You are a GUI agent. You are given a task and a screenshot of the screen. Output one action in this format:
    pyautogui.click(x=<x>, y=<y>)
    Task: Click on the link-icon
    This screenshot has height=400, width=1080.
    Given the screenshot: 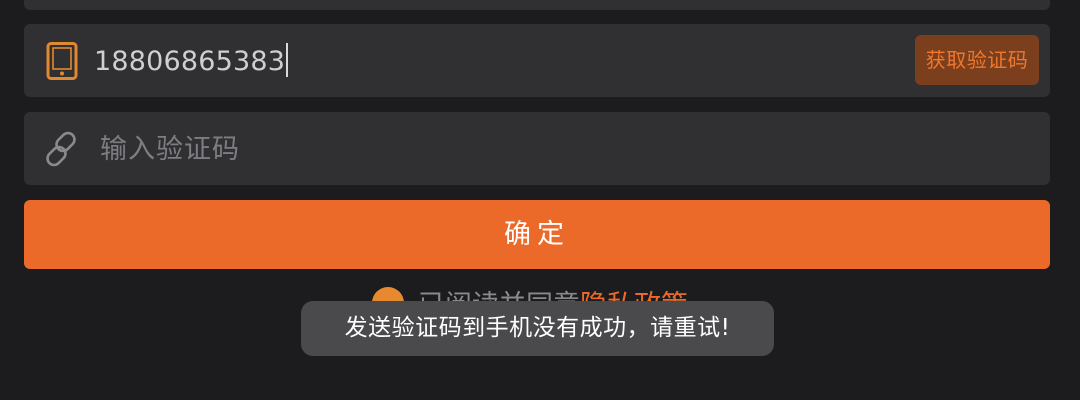 What is the action you would take?
    pyautogui.click(x=62, y=149)
    